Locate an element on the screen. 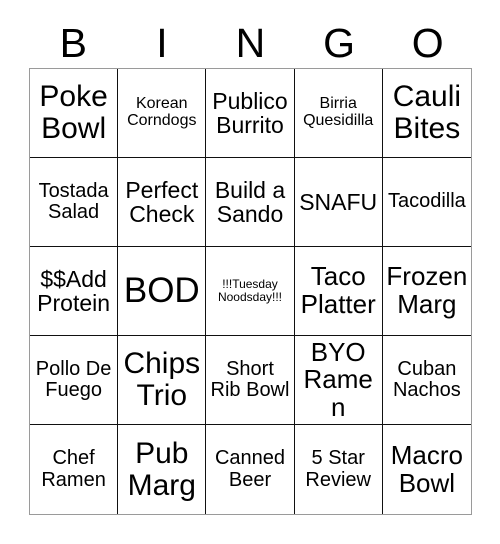 The image size is (500, 544). bingo-cell-label: Frozen Marg is located at coordinates (427, 290).